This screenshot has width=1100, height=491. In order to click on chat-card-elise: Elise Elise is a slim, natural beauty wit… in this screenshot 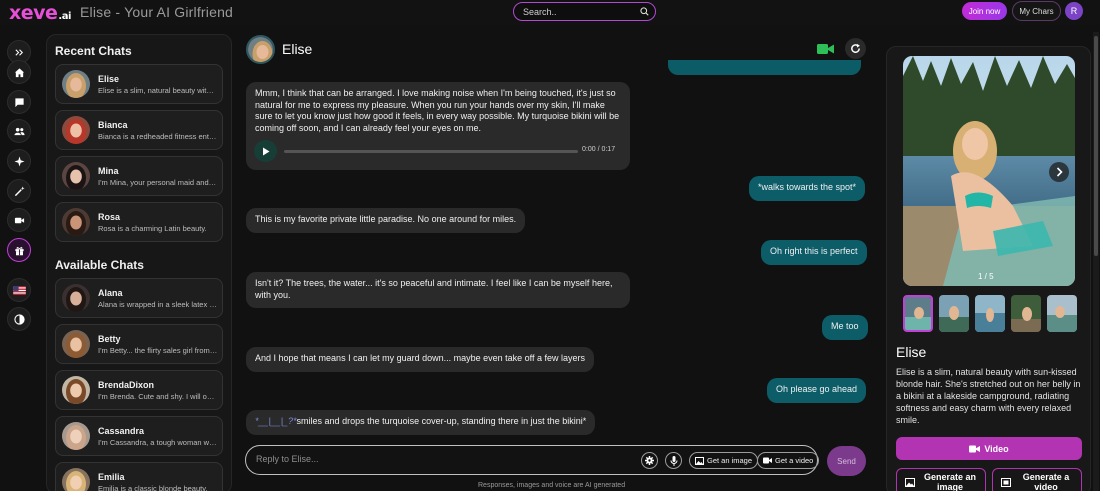, I will do `click(139, 84)`.